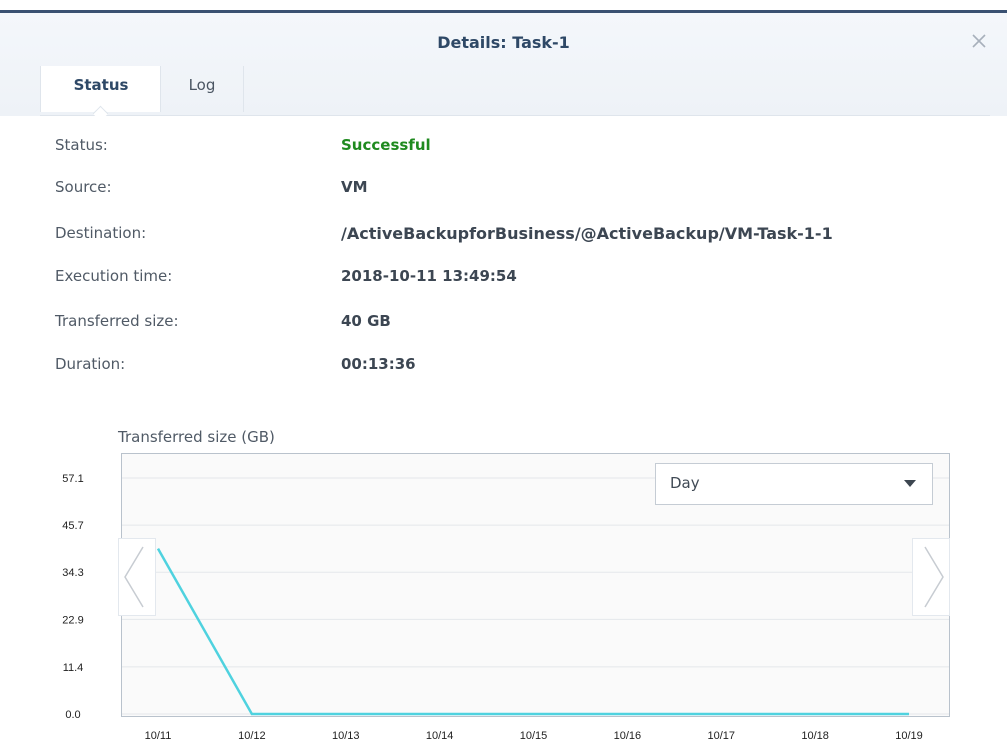 The height and width of the screenshot is (743, 1007). Describe the element at coordinates (794, 484) in the screenshot. I see `period-select: Day` at that location.